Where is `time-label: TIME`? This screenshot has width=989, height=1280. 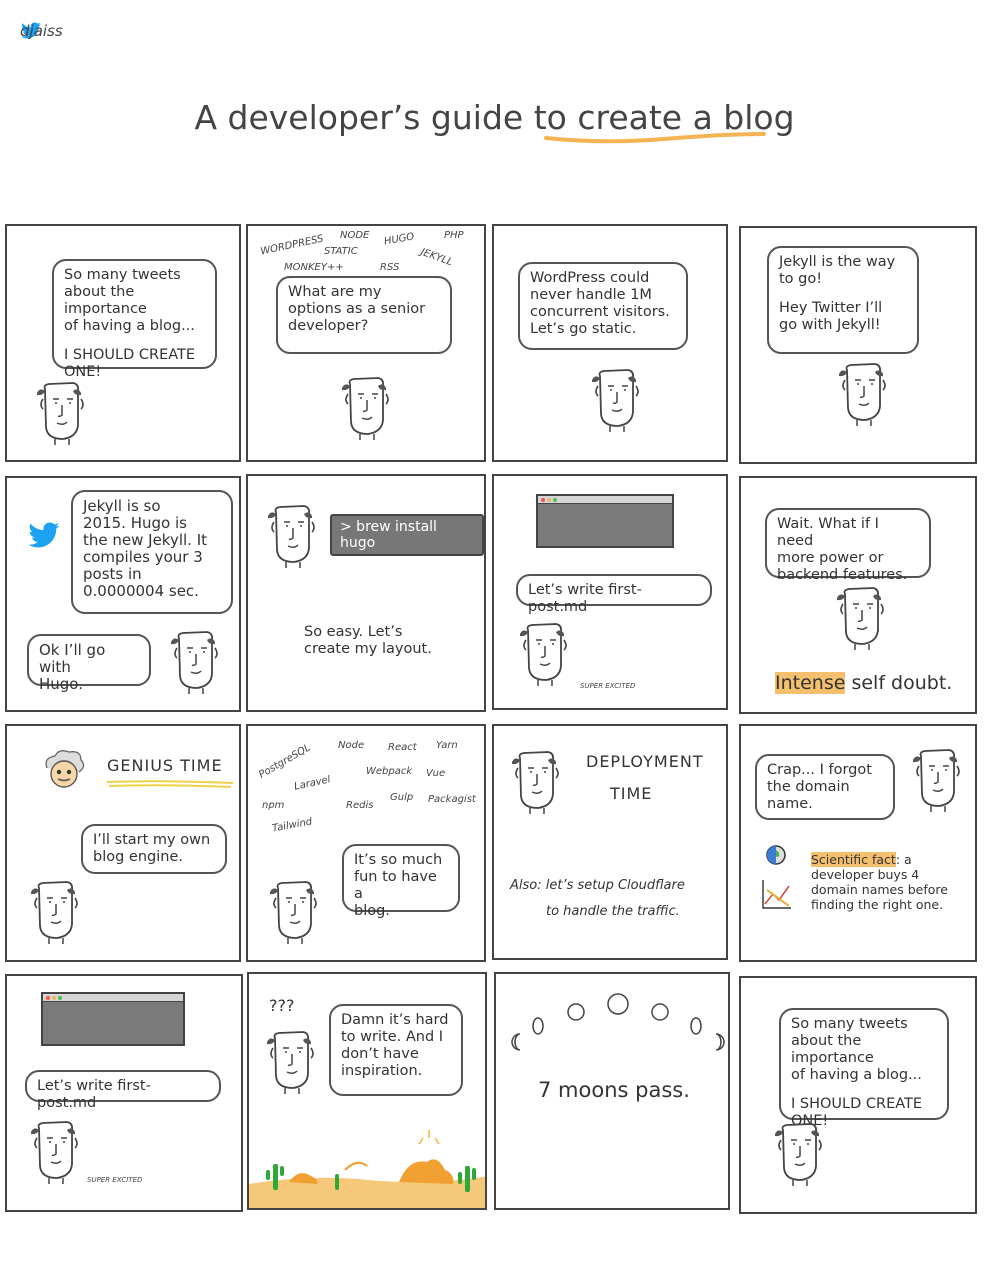 time-label: TIME is located at coordinates (631, 793).